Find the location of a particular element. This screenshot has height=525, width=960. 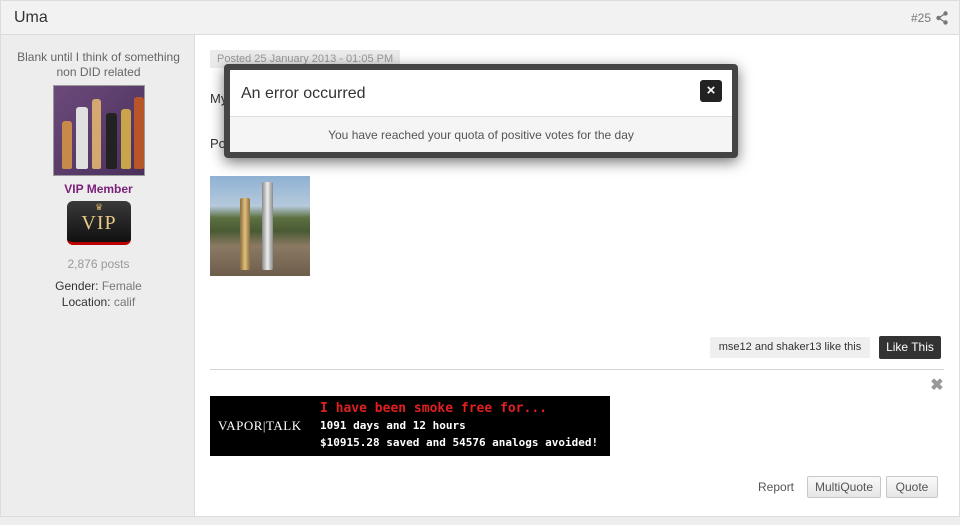

gender-label: Gender: is located at coordinates (77, 286).